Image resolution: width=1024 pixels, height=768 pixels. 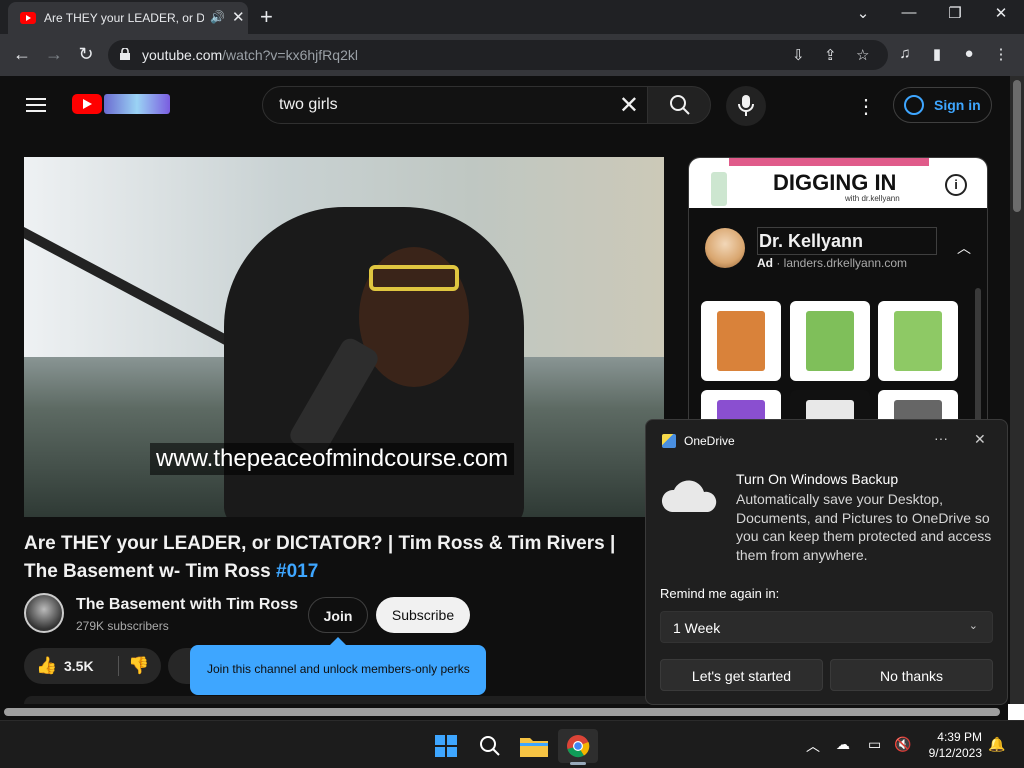 What do you see at coordinates (36, 105) in the screenshot?
I see `menu-icon` at bounding box center [36, 105].